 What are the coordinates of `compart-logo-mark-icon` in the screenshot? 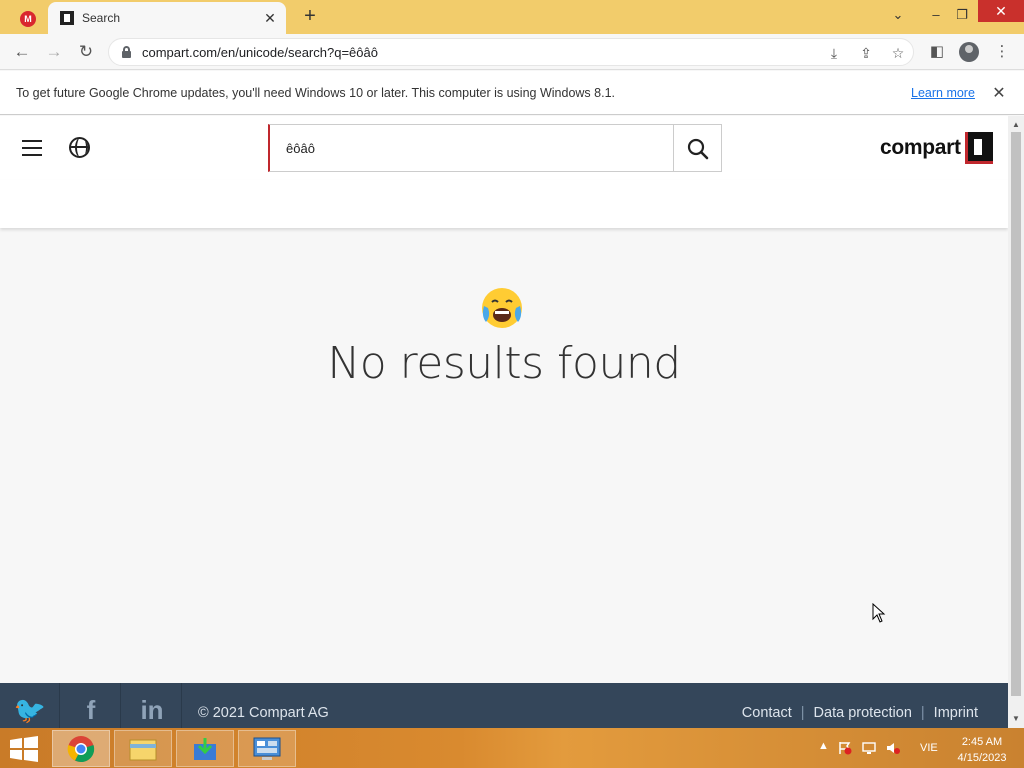 It's located at (978, 148).